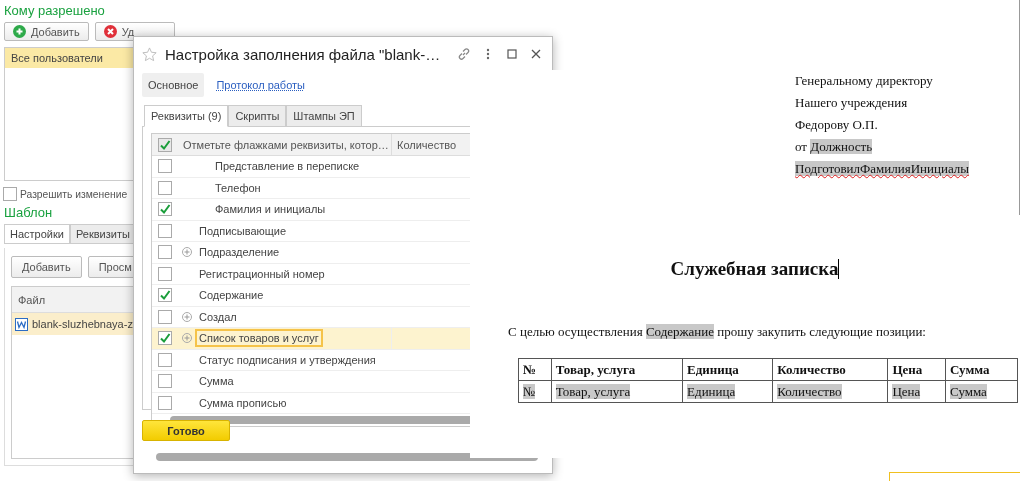  What do you see at coordinates (324, 116) in the screenshot?
I see `tab: Штампы ЭП` at bounding box center [324, 116].